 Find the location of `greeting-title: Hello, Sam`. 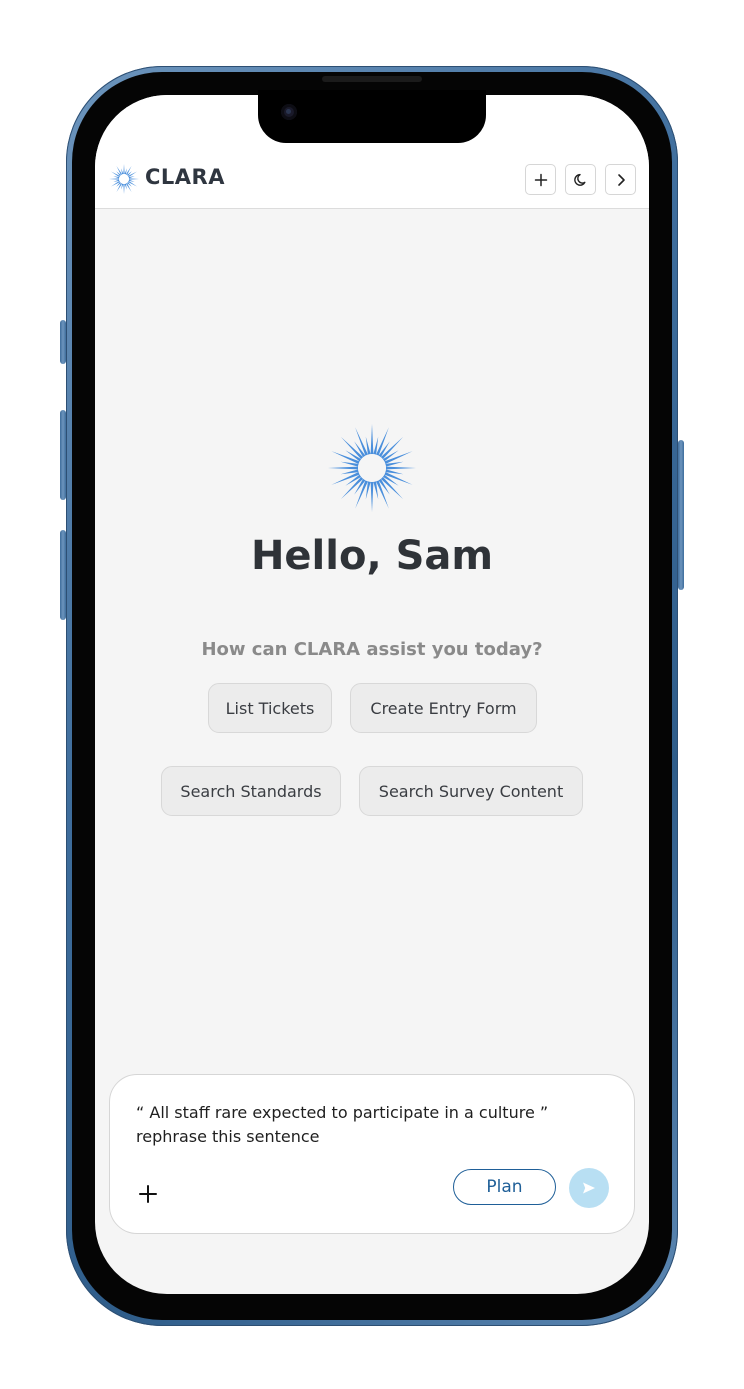

greeting-title: Hello, Sam is located at coordinates (372, 556).